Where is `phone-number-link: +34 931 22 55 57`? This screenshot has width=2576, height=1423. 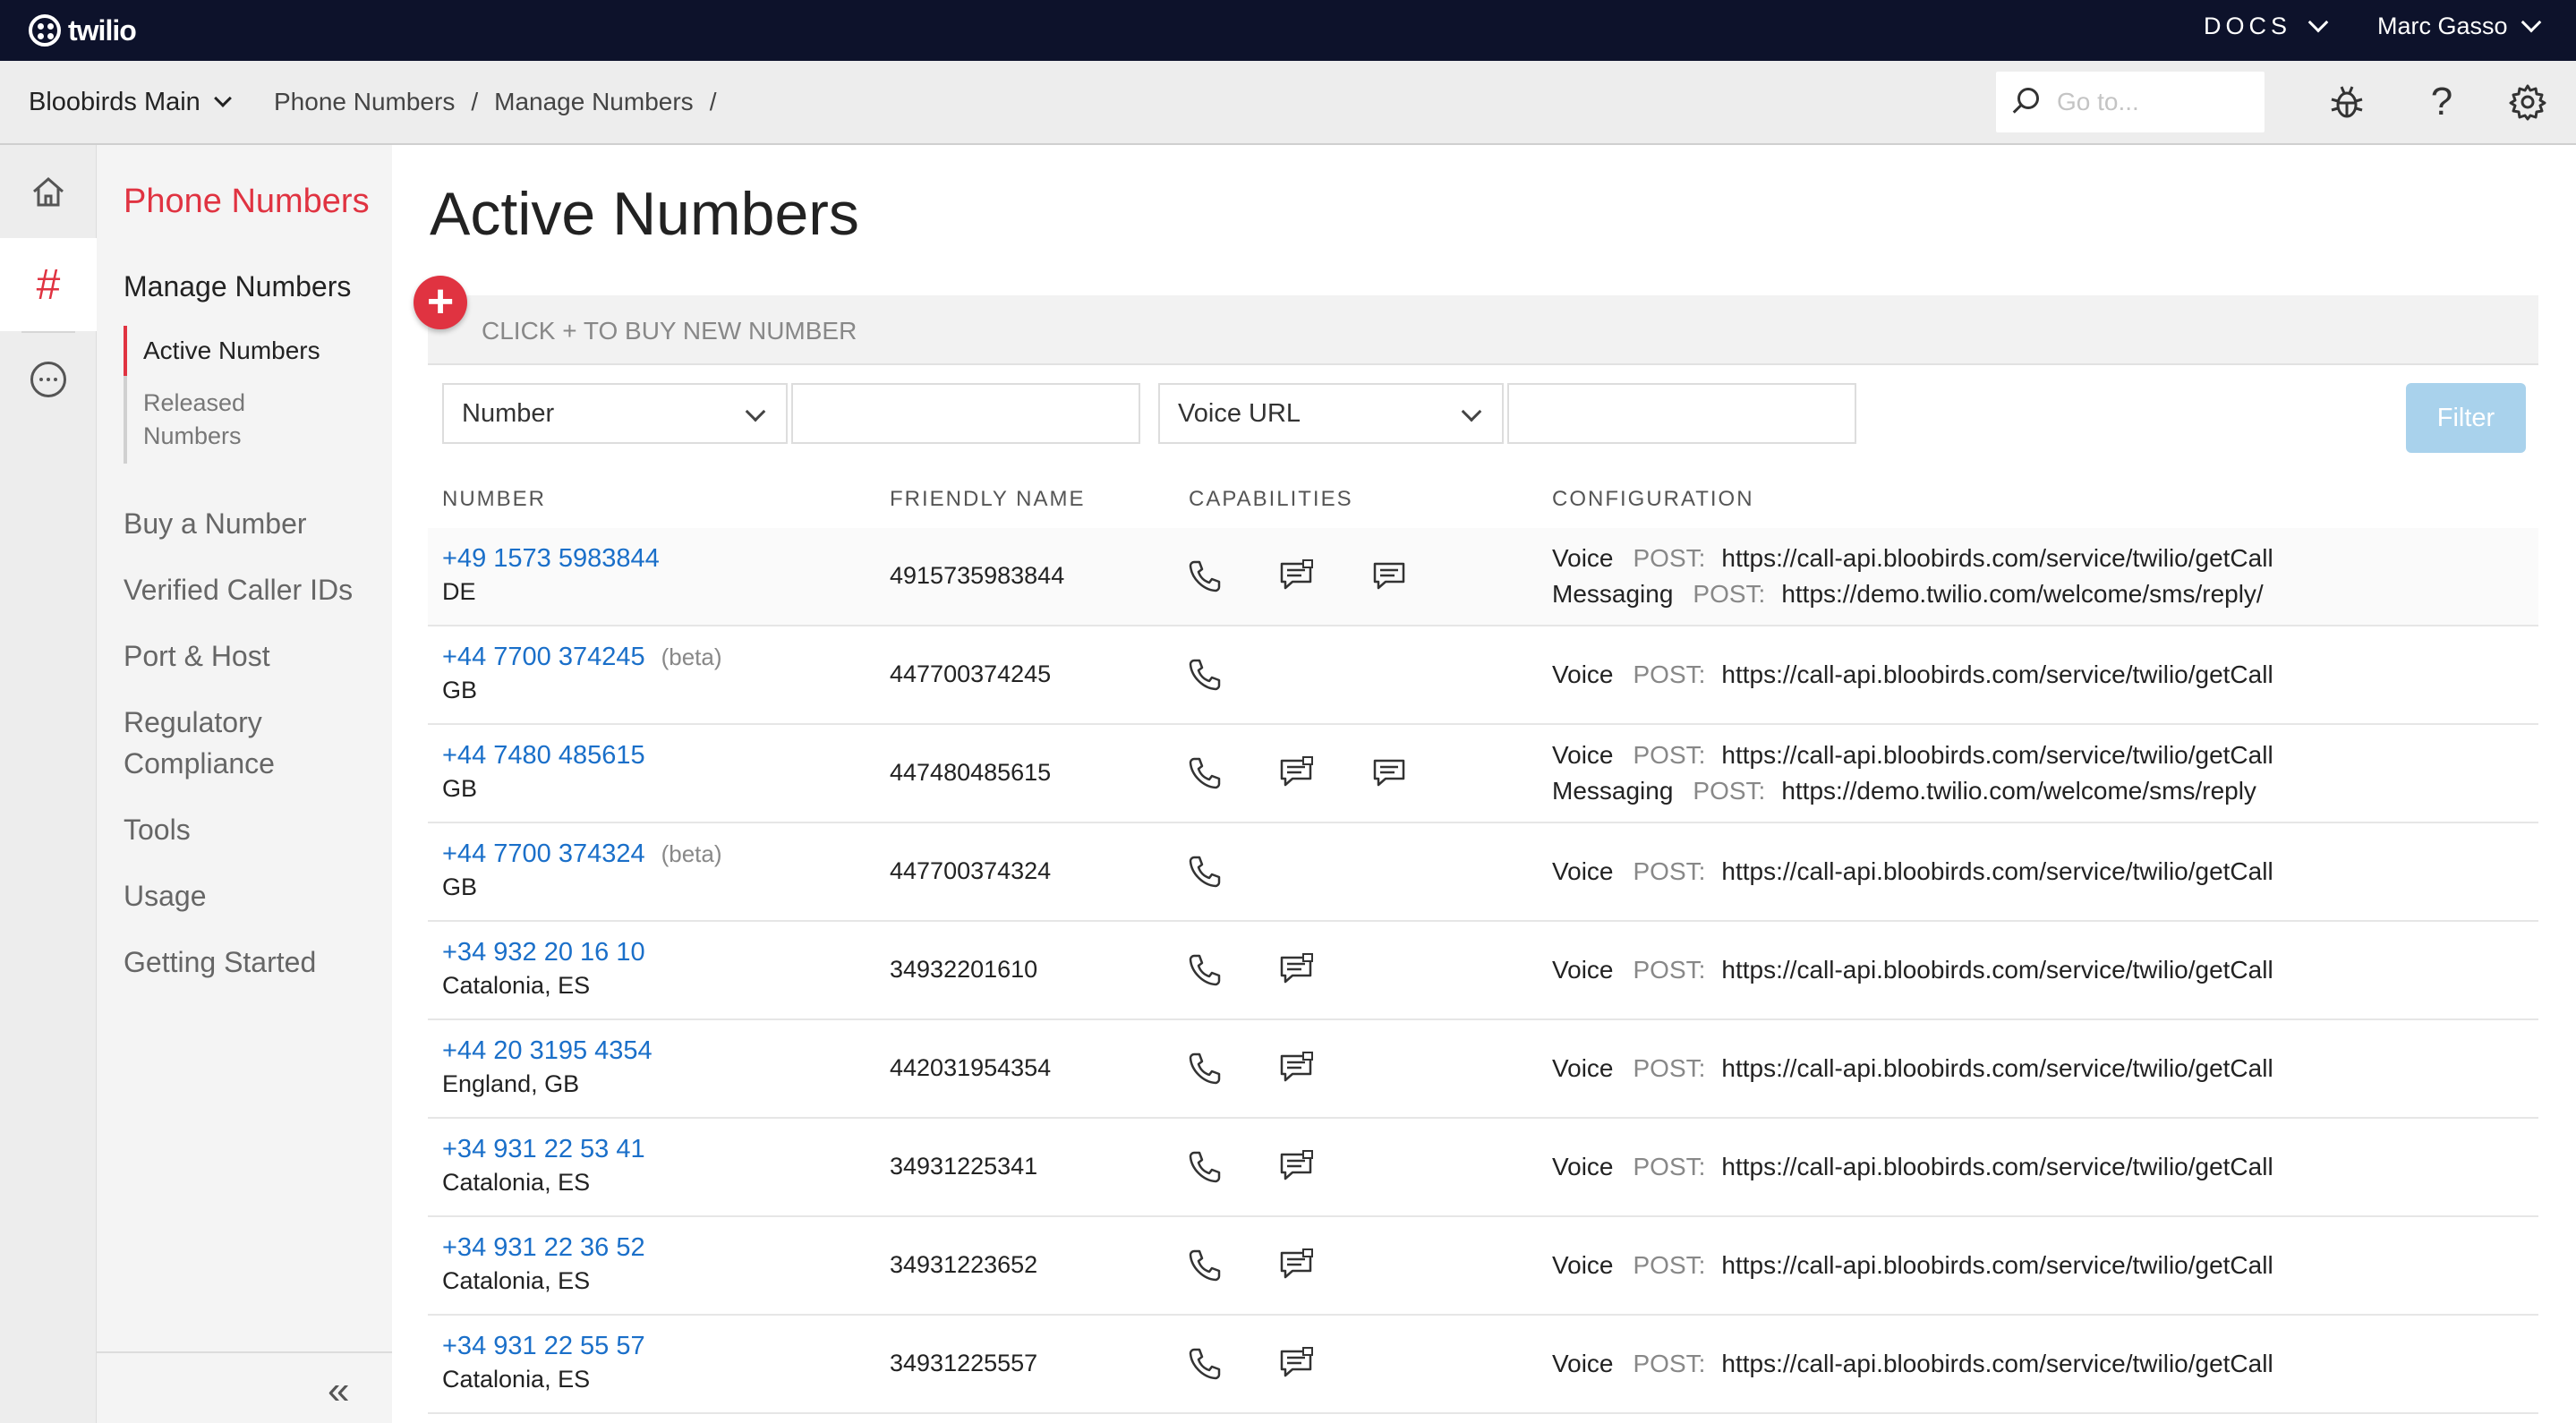 phone-number-link: +34 931 22 55 57 is located at coordinates (543, 1346).